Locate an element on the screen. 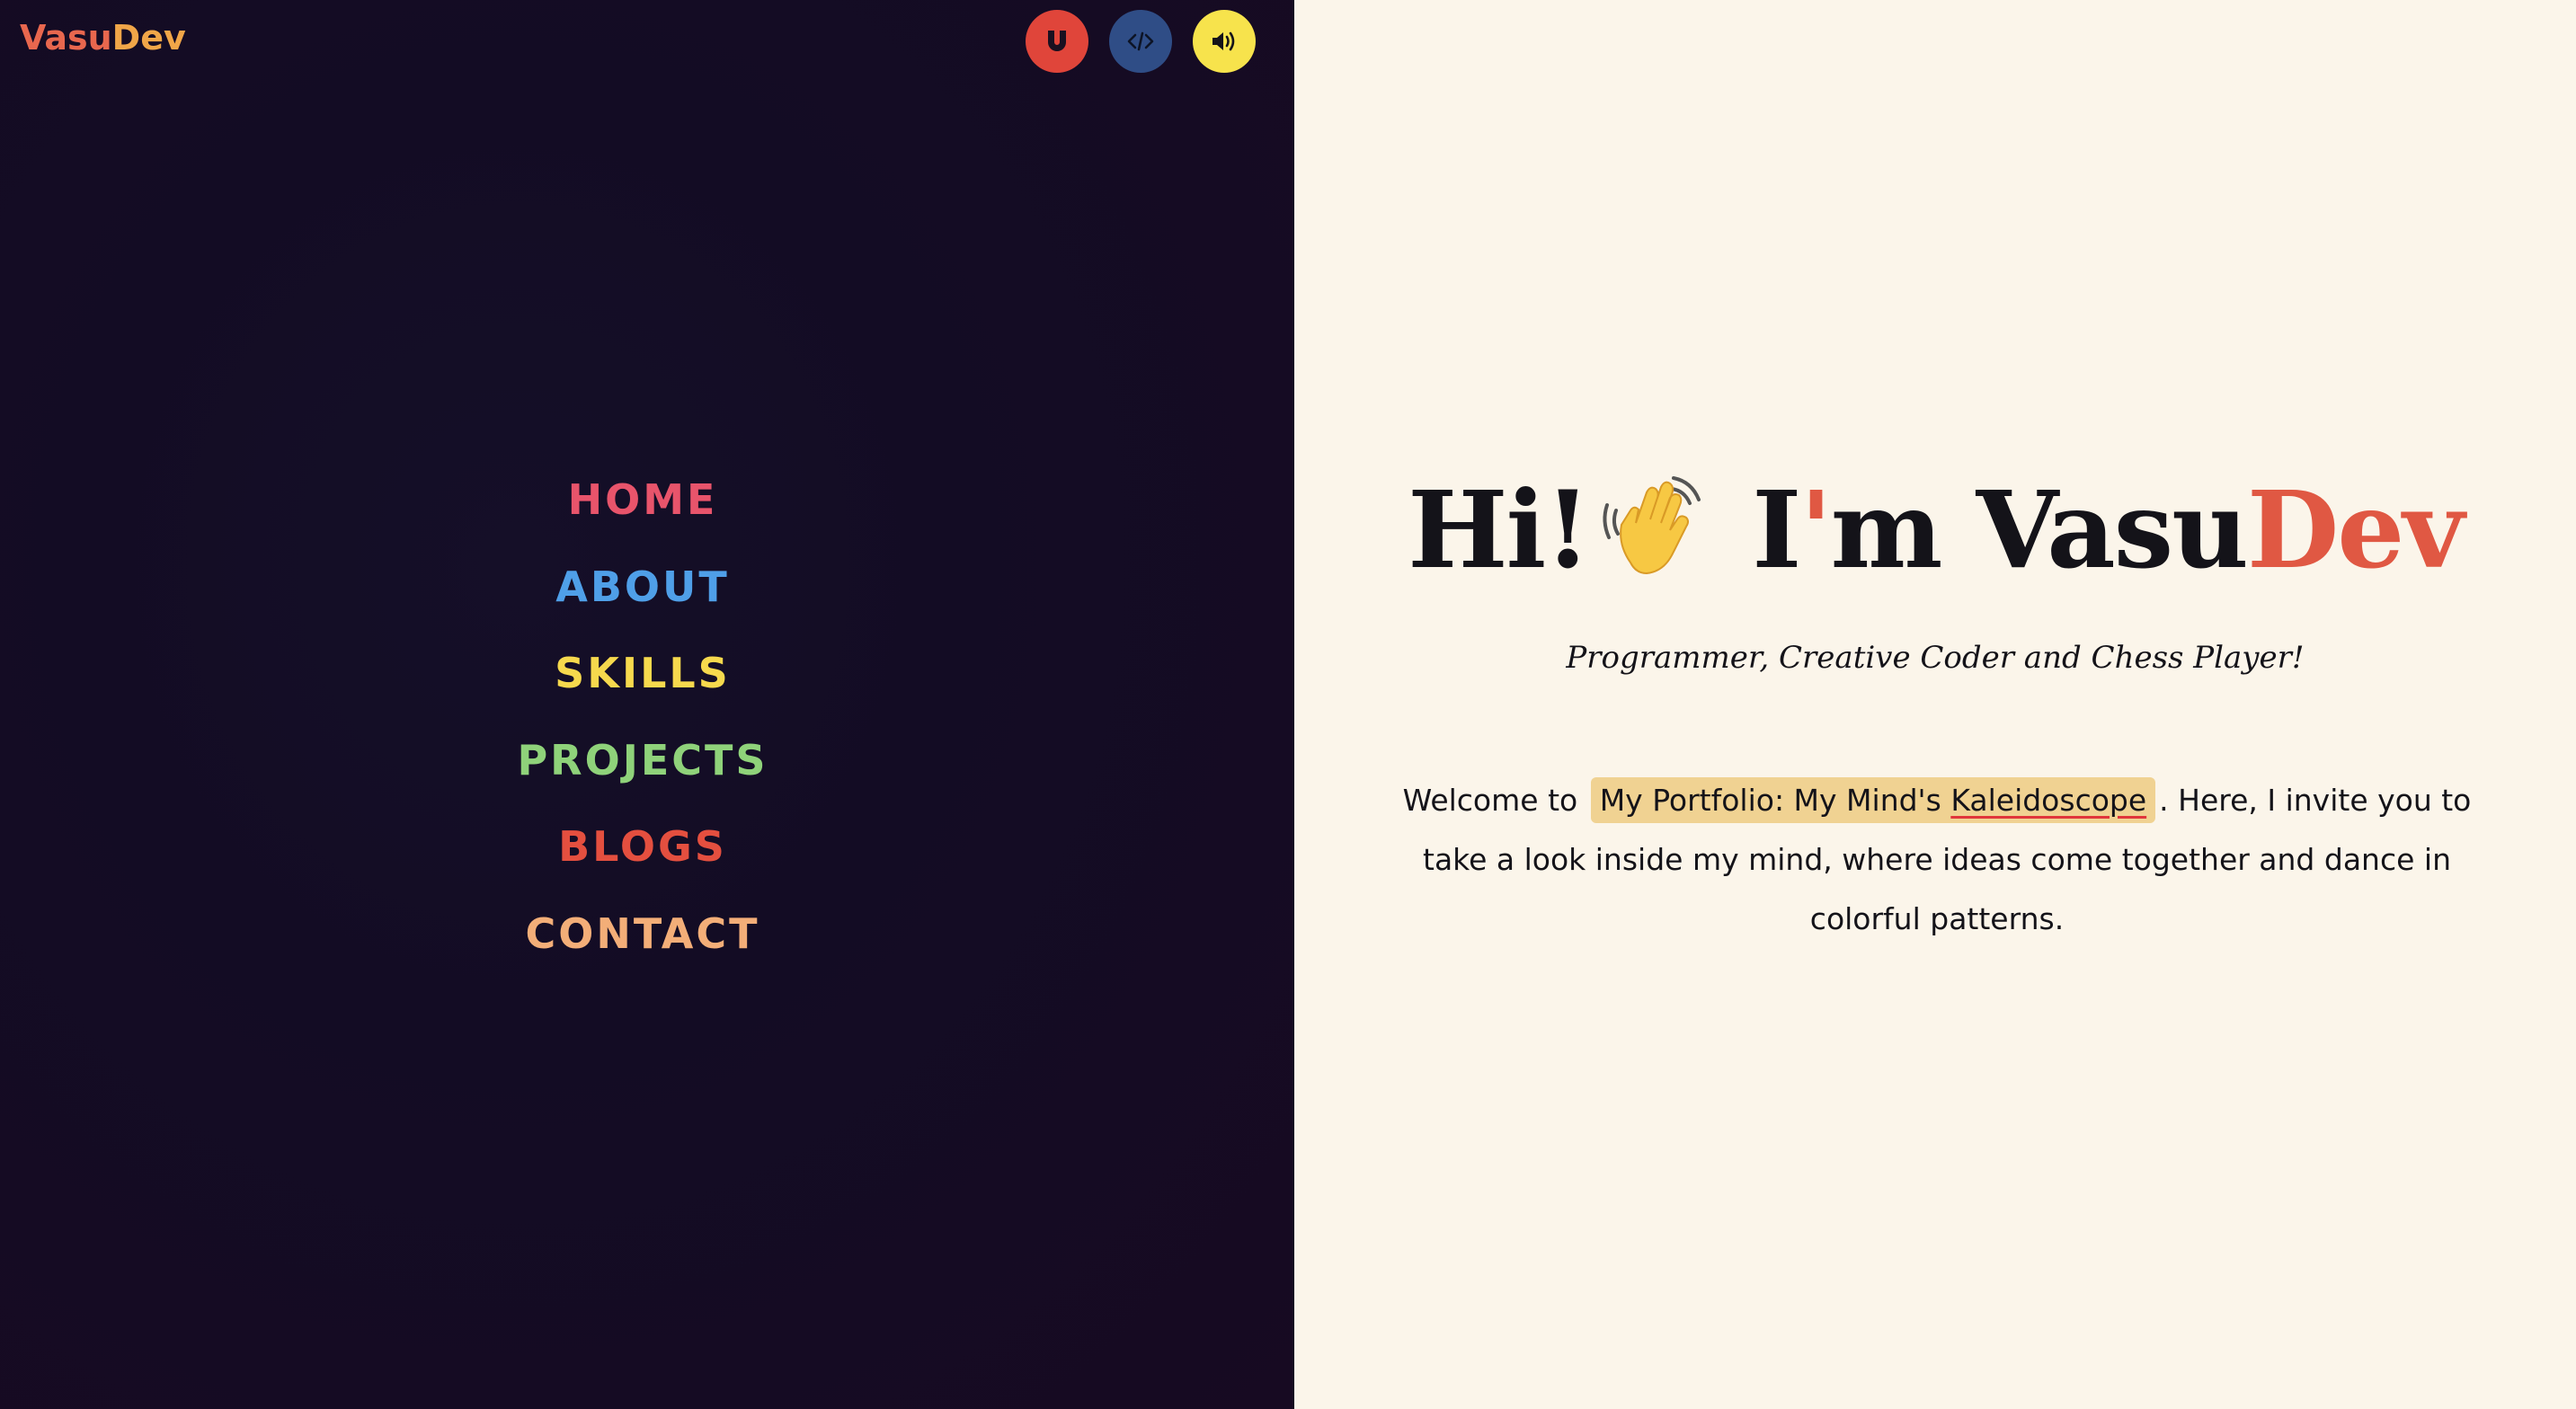  nav-item-projects: PROJECTS is located at coordinates (642, 760).